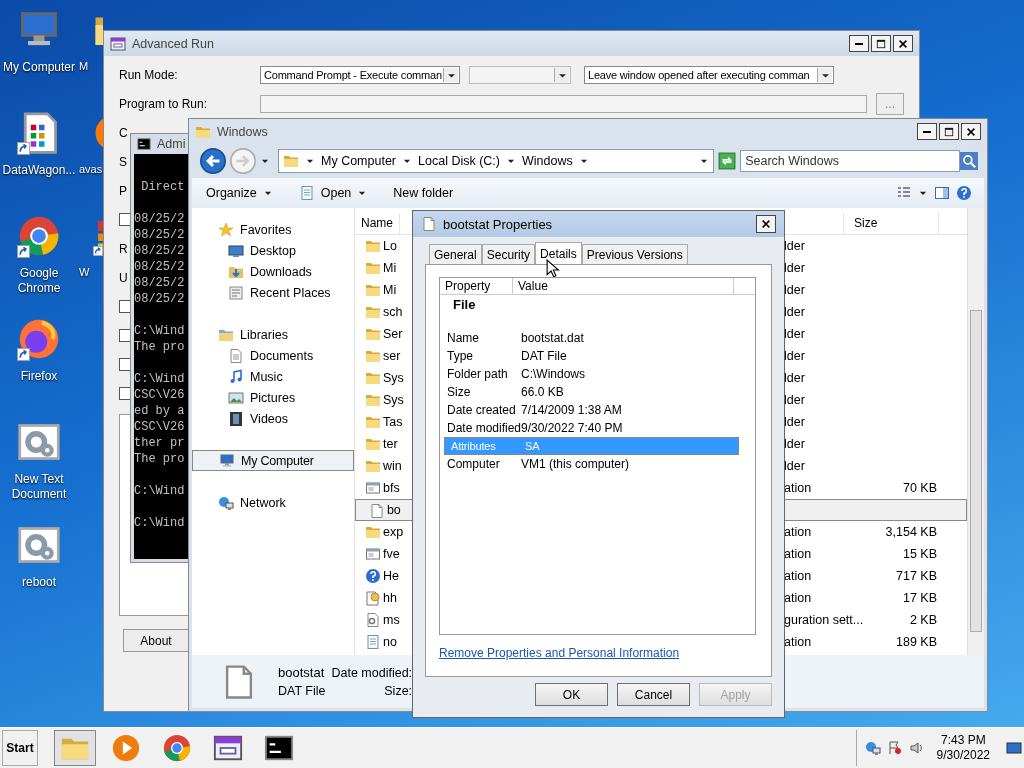  Describe the element at coordinates (171, 144) in the screenshot. I see `window-title: Admi` at that location.